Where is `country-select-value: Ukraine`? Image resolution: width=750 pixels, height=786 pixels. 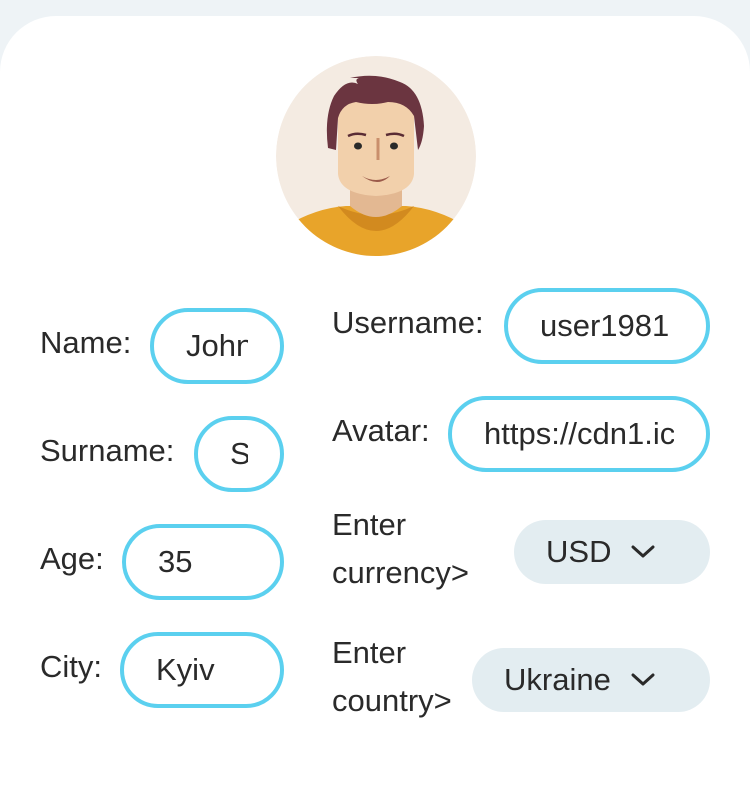
country-select-value: Ukraine is located at coordinates (557, 679).